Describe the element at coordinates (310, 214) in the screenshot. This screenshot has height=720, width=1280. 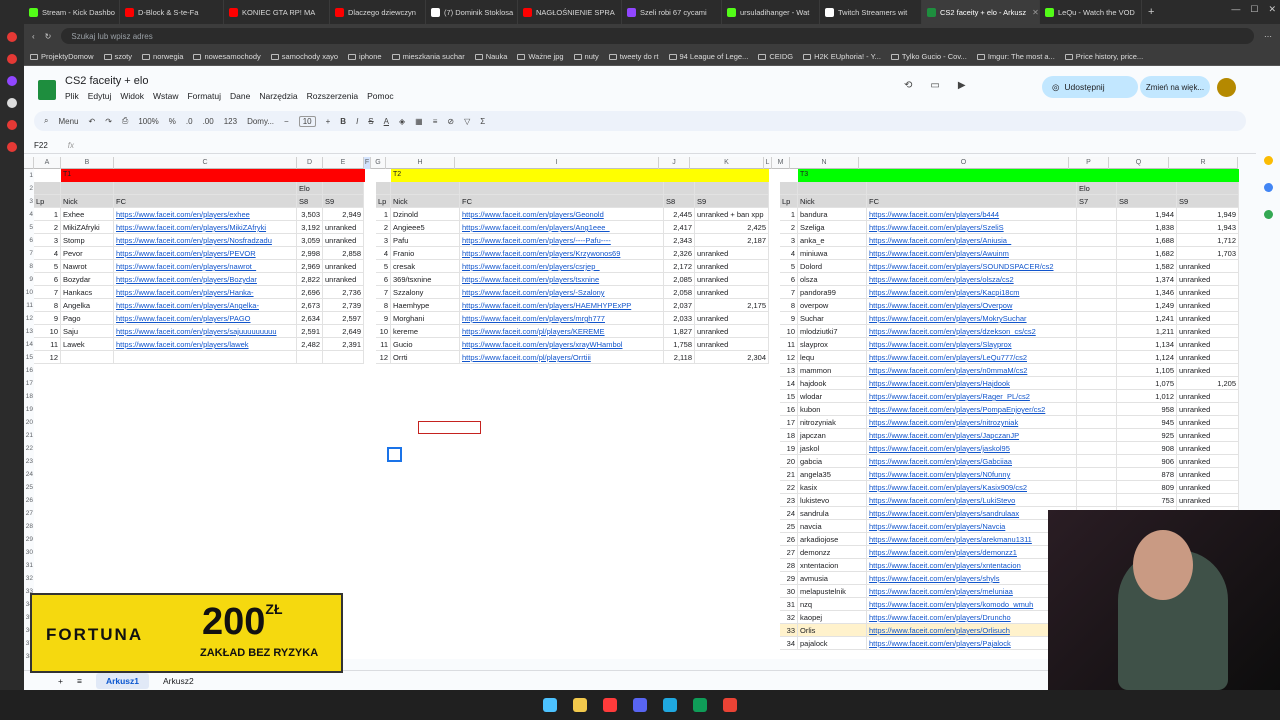
I see `s8-cell: 3,503` at that location.